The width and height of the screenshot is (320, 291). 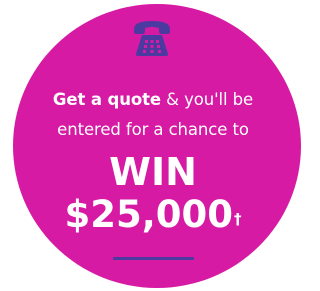 What do you see at coordinates (107, 99) in the screenshot?
I see `get-a-quote-text: Get a quote` at bounding box center [107, 99].